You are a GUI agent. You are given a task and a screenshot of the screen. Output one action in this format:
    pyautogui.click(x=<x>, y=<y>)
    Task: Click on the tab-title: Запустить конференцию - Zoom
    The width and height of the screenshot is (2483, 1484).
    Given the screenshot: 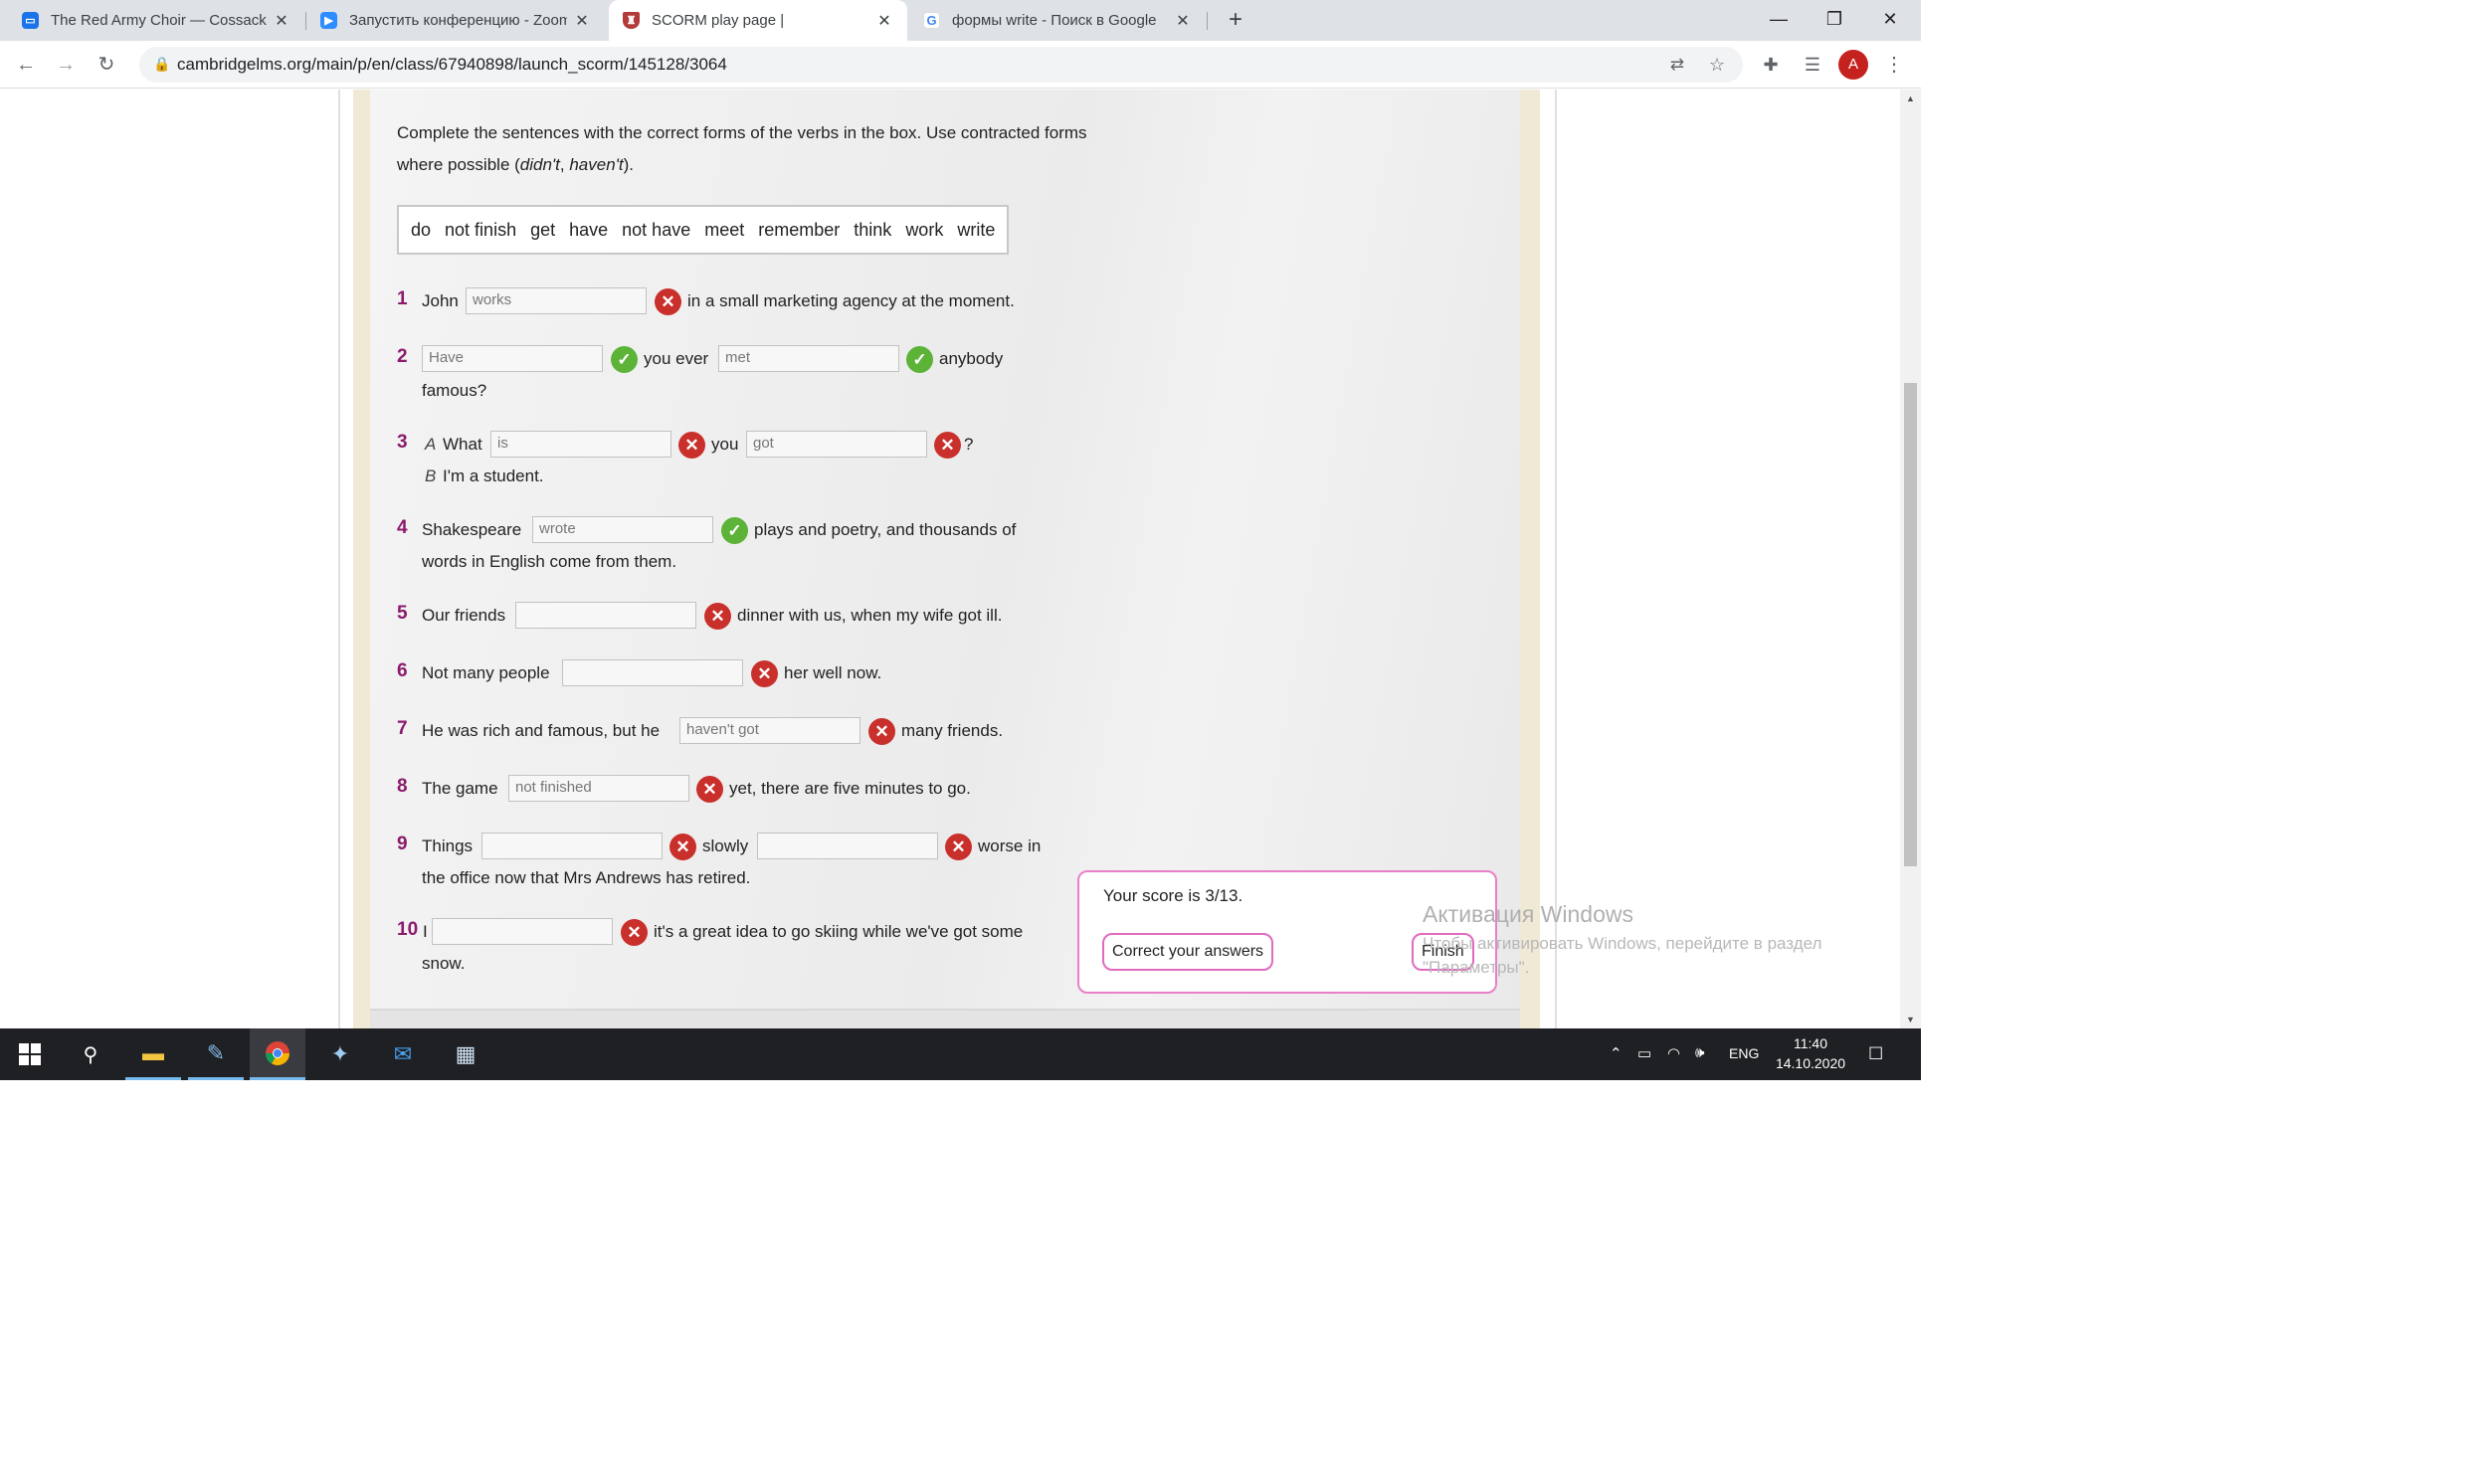 What is the action you would take?
    pyautogui.click(x=458, y=20)
    